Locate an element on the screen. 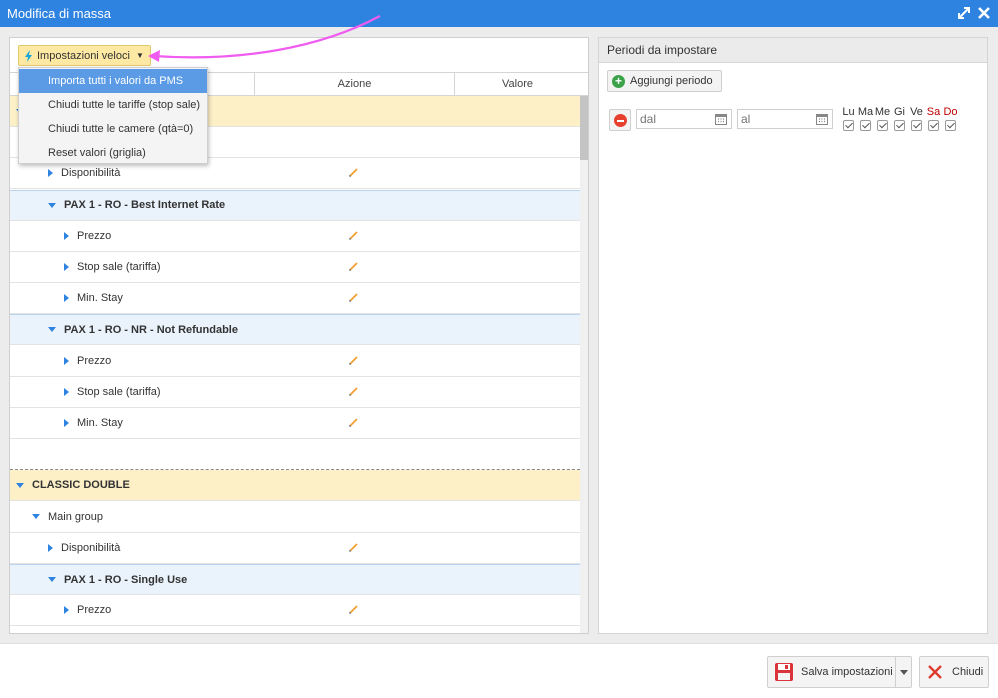 Image resolution: width=998 pixels, height=698 pixels. weekday-lu: Lu is located at coordinates (848, 120).